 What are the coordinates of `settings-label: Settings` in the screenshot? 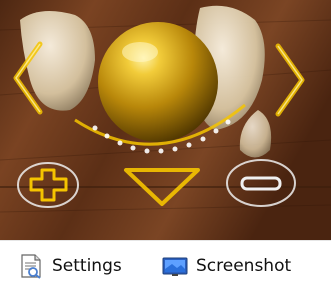 It's located at (87, 266).